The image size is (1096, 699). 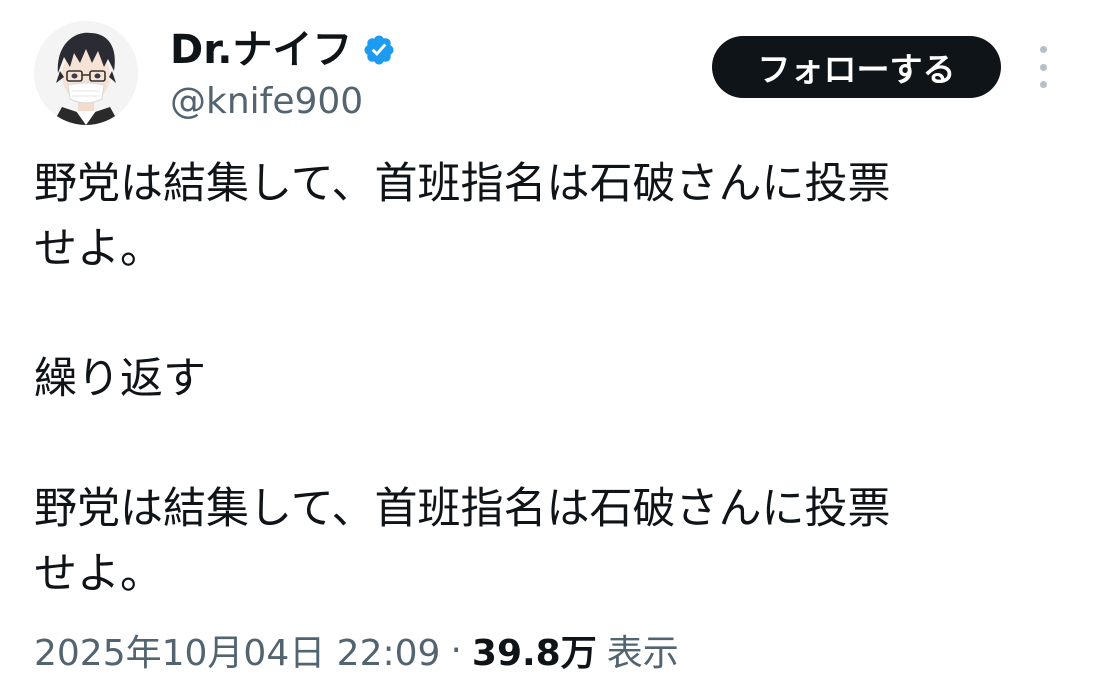 I want to click on author-handle: @knife900, so click(x=266, y=102).